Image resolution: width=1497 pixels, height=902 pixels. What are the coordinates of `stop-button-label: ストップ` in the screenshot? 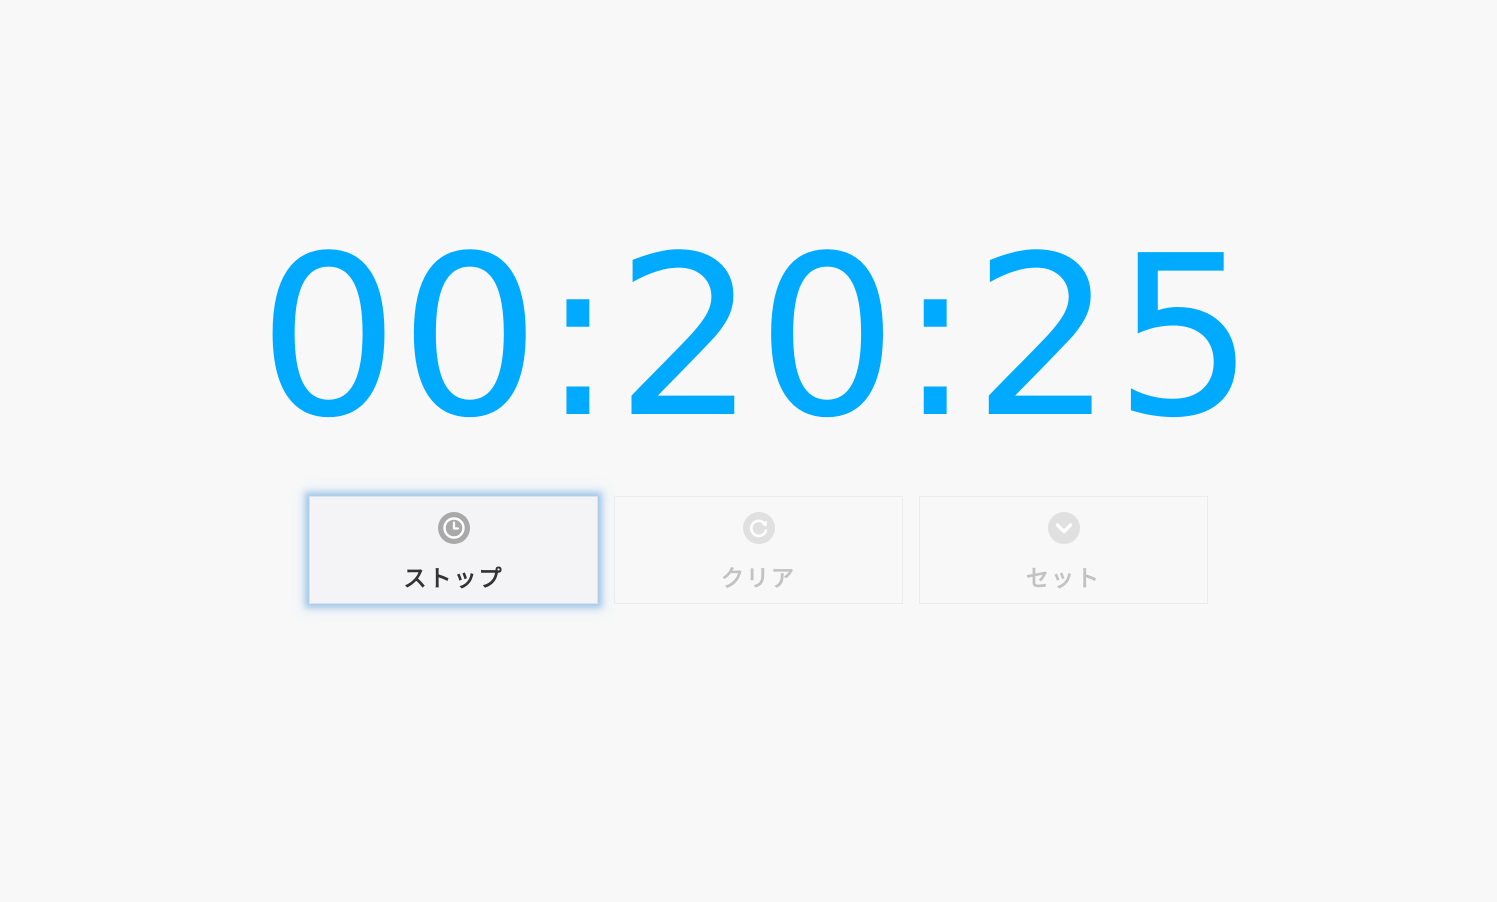 It's located at (453, 579).